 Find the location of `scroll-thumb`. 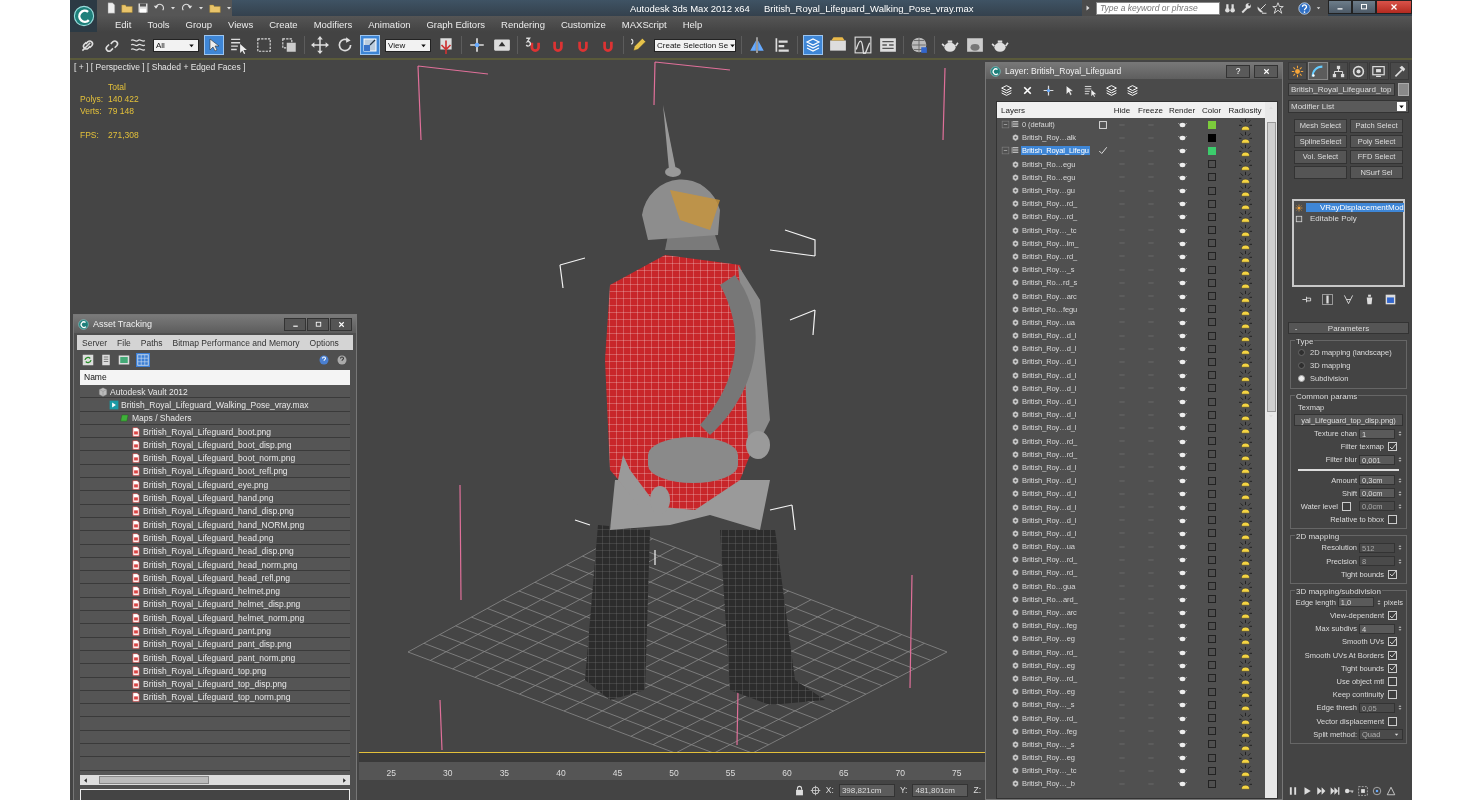

scroll-thumb is located at coordinates (154, 780).